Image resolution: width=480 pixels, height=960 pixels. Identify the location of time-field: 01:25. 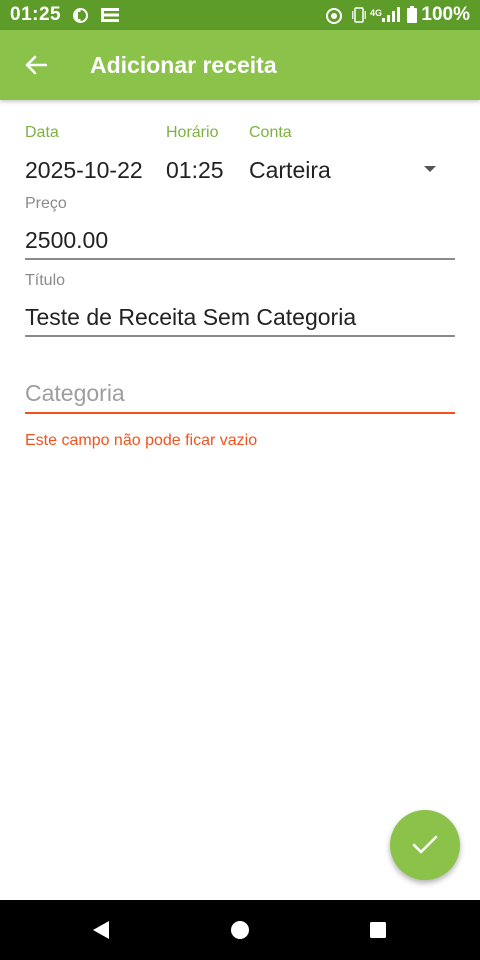
(195, 170).